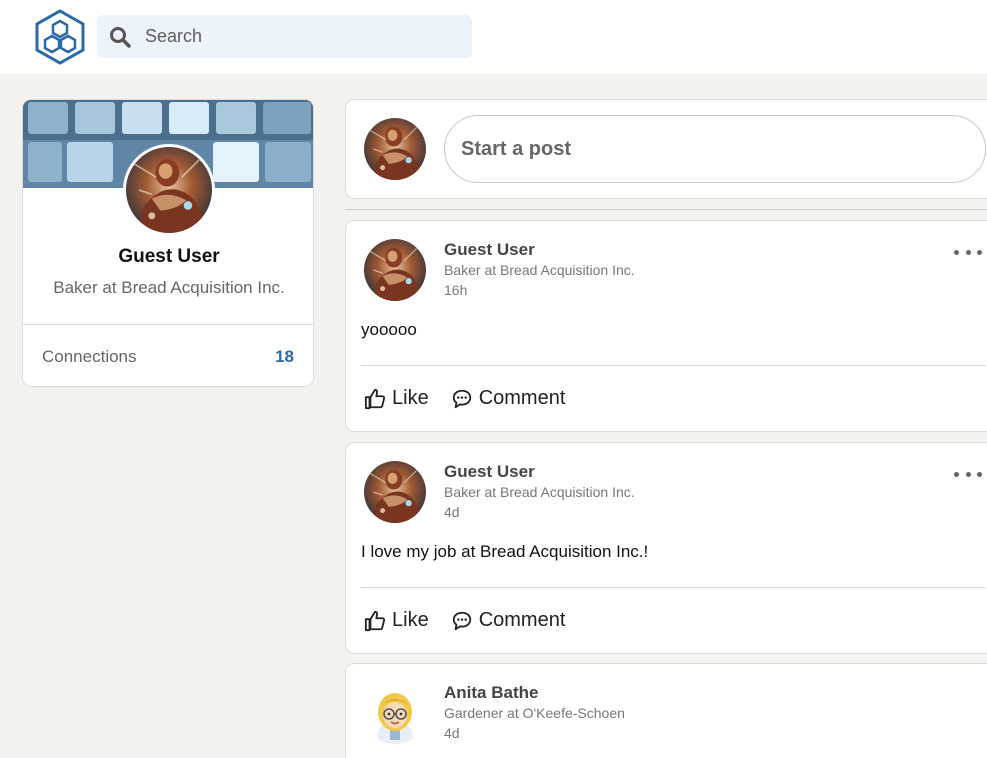  What do you see at coordinates (491, 693) in the screenshot?
I see `post-author-name: Anita Bathe` at bounding box center [491, 693].